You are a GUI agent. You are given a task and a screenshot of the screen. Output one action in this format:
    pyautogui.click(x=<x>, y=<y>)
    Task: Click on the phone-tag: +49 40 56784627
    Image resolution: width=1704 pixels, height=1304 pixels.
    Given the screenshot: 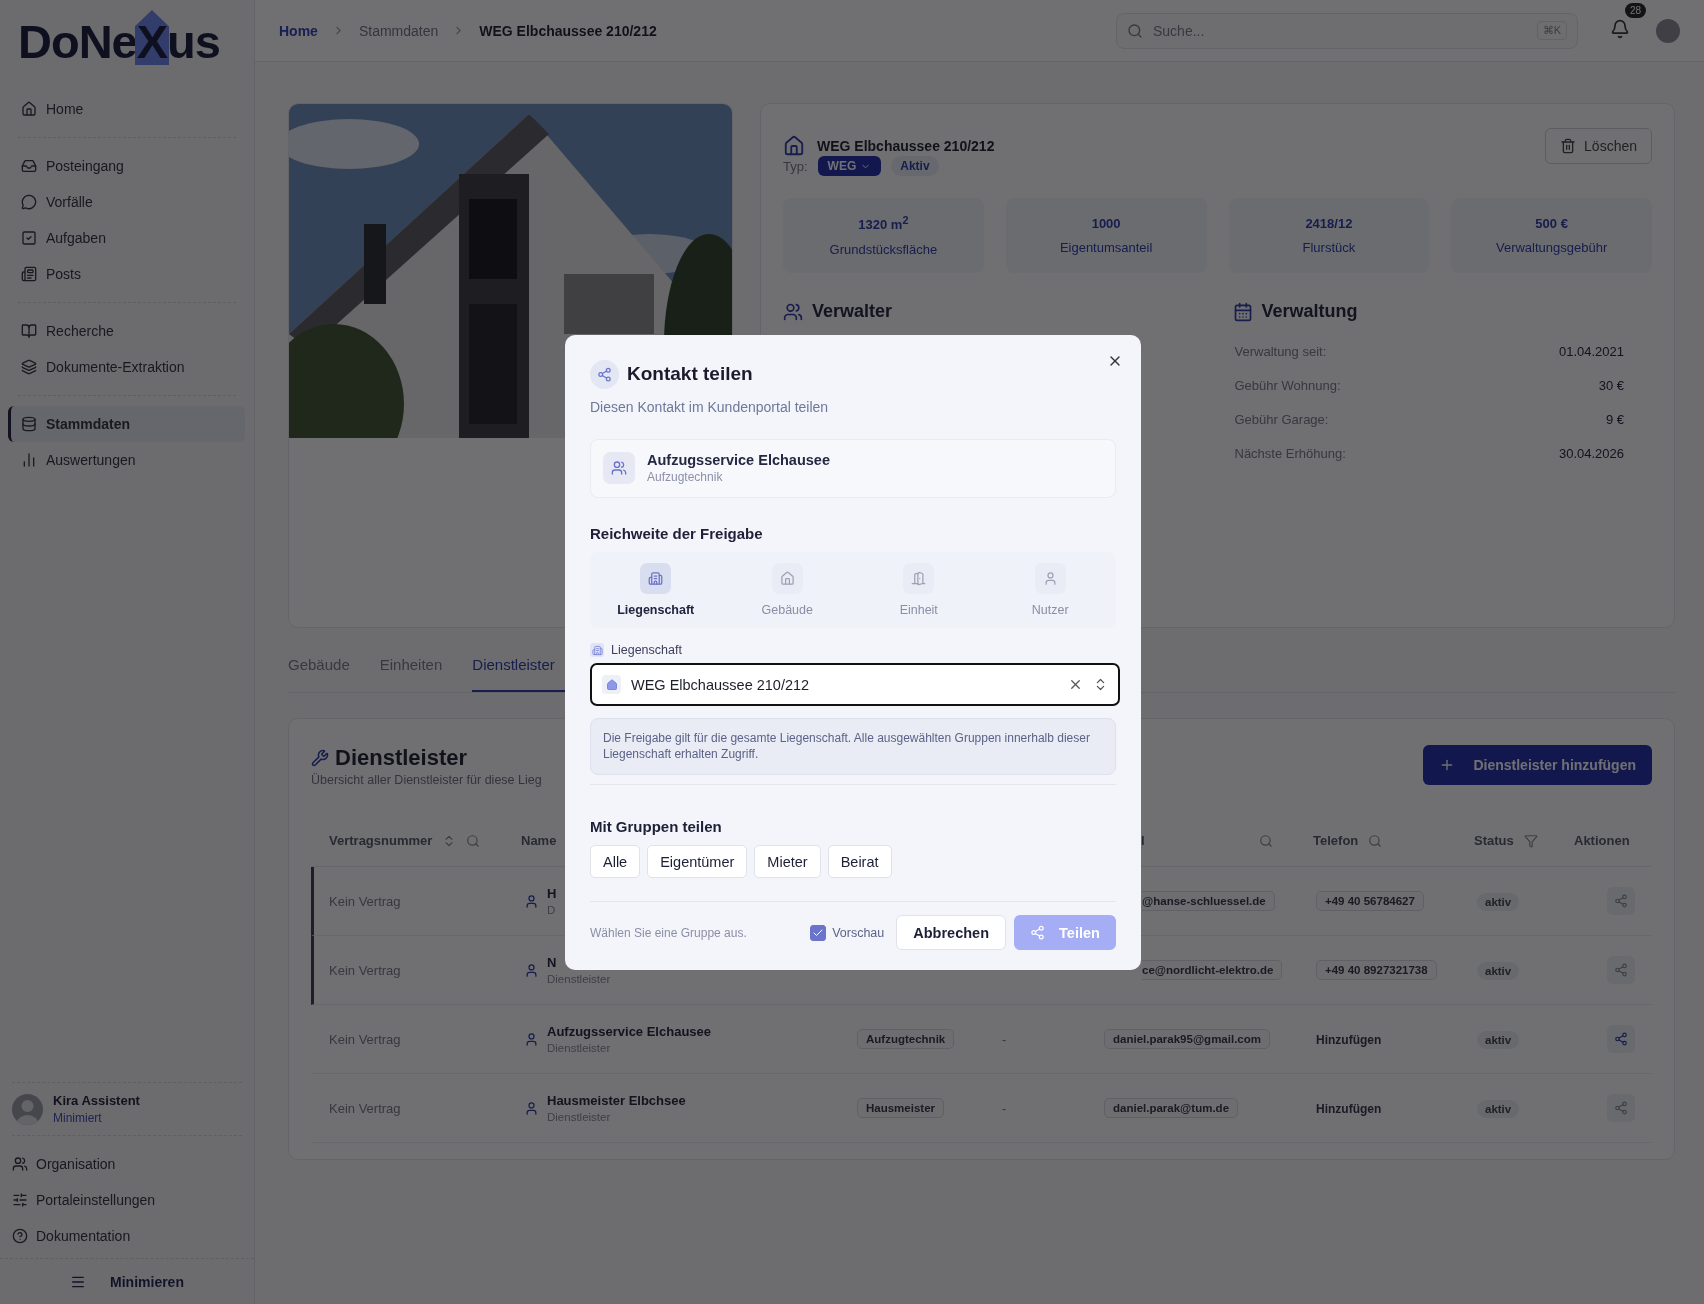 What is the action you would take?
    pyautogui.click(x=1370, y=901)
    